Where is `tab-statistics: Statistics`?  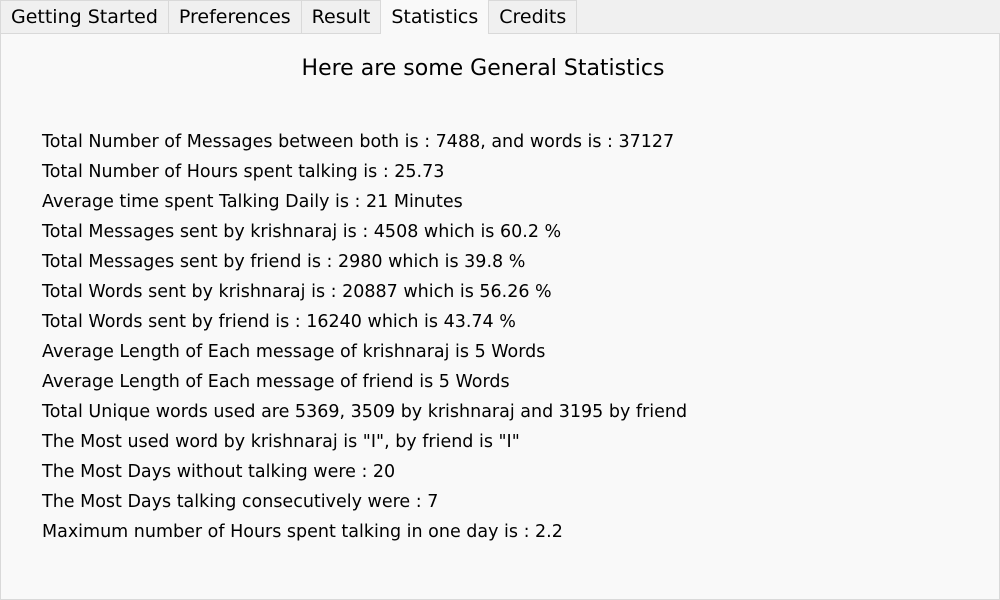
tab-statistics: Statistics is located at coordinates (435, 17).